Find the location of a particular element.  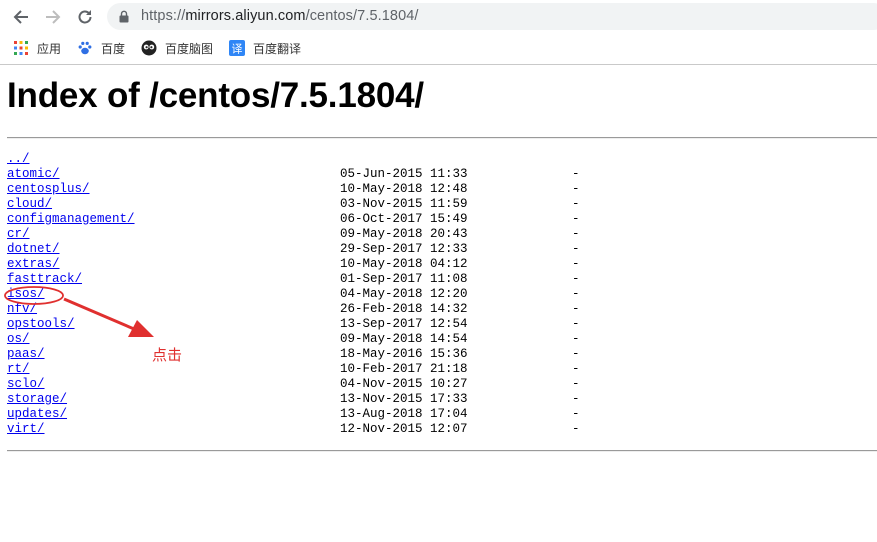

reload-icon is located at coordinates (85, 17).